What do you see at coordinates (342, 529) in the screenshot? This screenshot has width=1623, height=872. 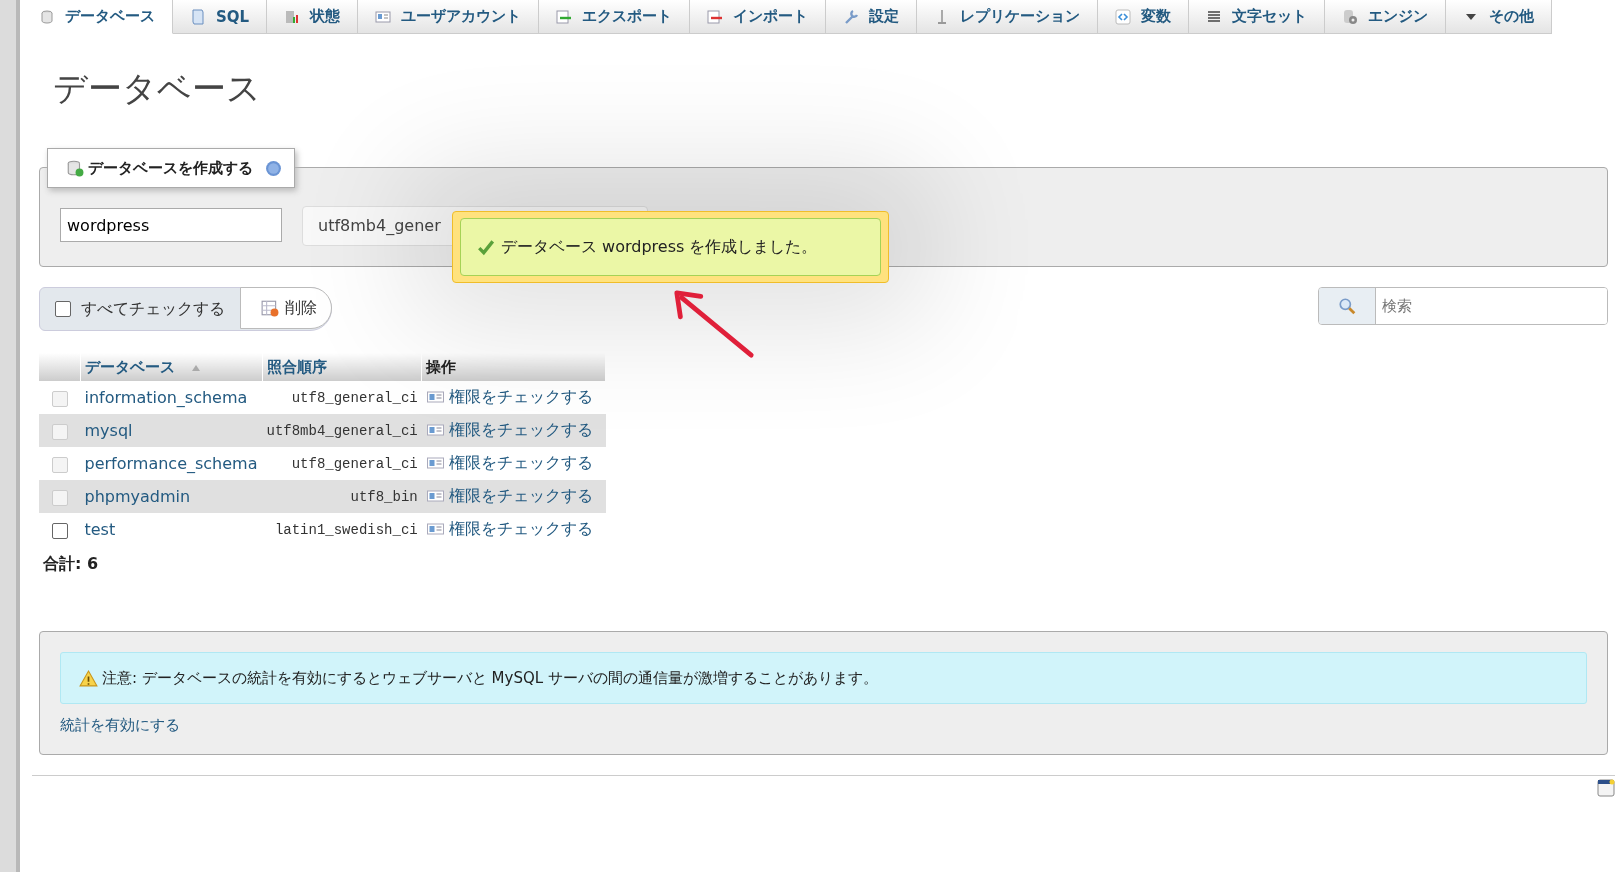 I see `collation-cell: latin1_swedish_ci` at bounding box center [342, 529].